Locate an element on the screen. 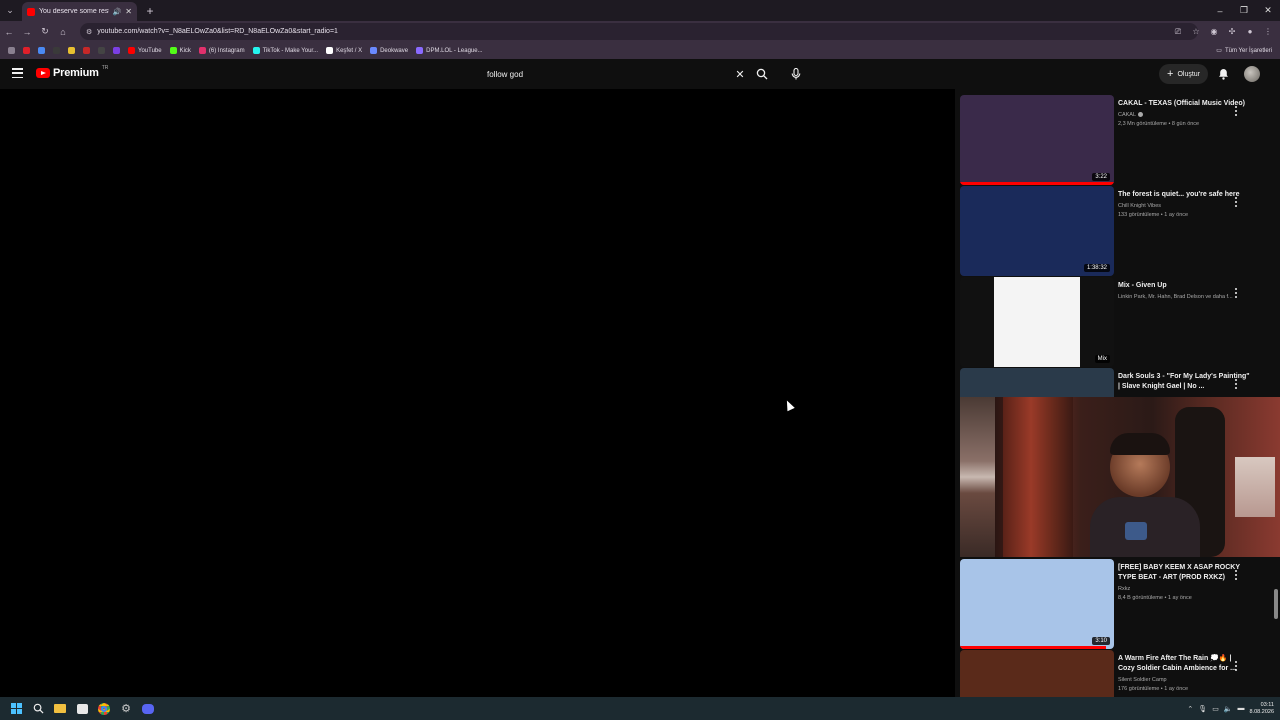 The image size is (1280, 720). country-code: TR is located at coordinates (105, 68).